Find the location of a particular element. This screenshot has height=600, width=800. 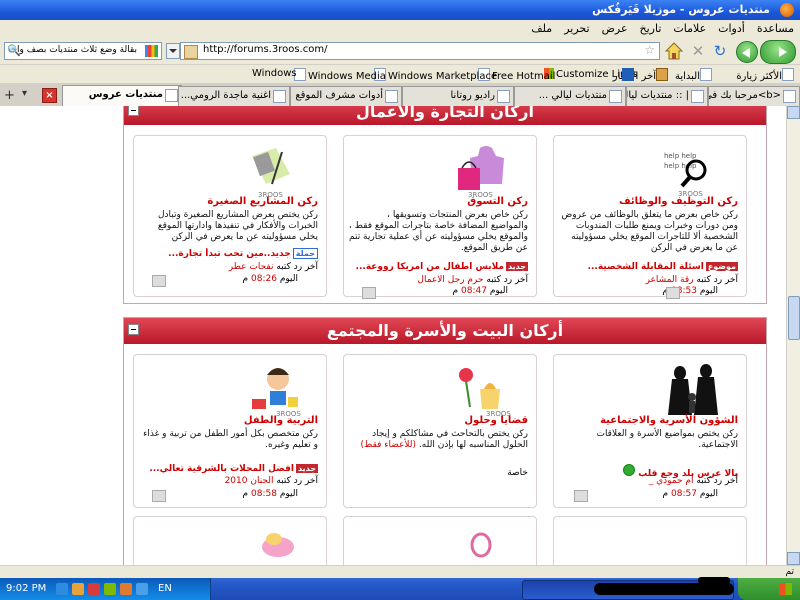

firefox-icon is located at coordinates (787, 10).